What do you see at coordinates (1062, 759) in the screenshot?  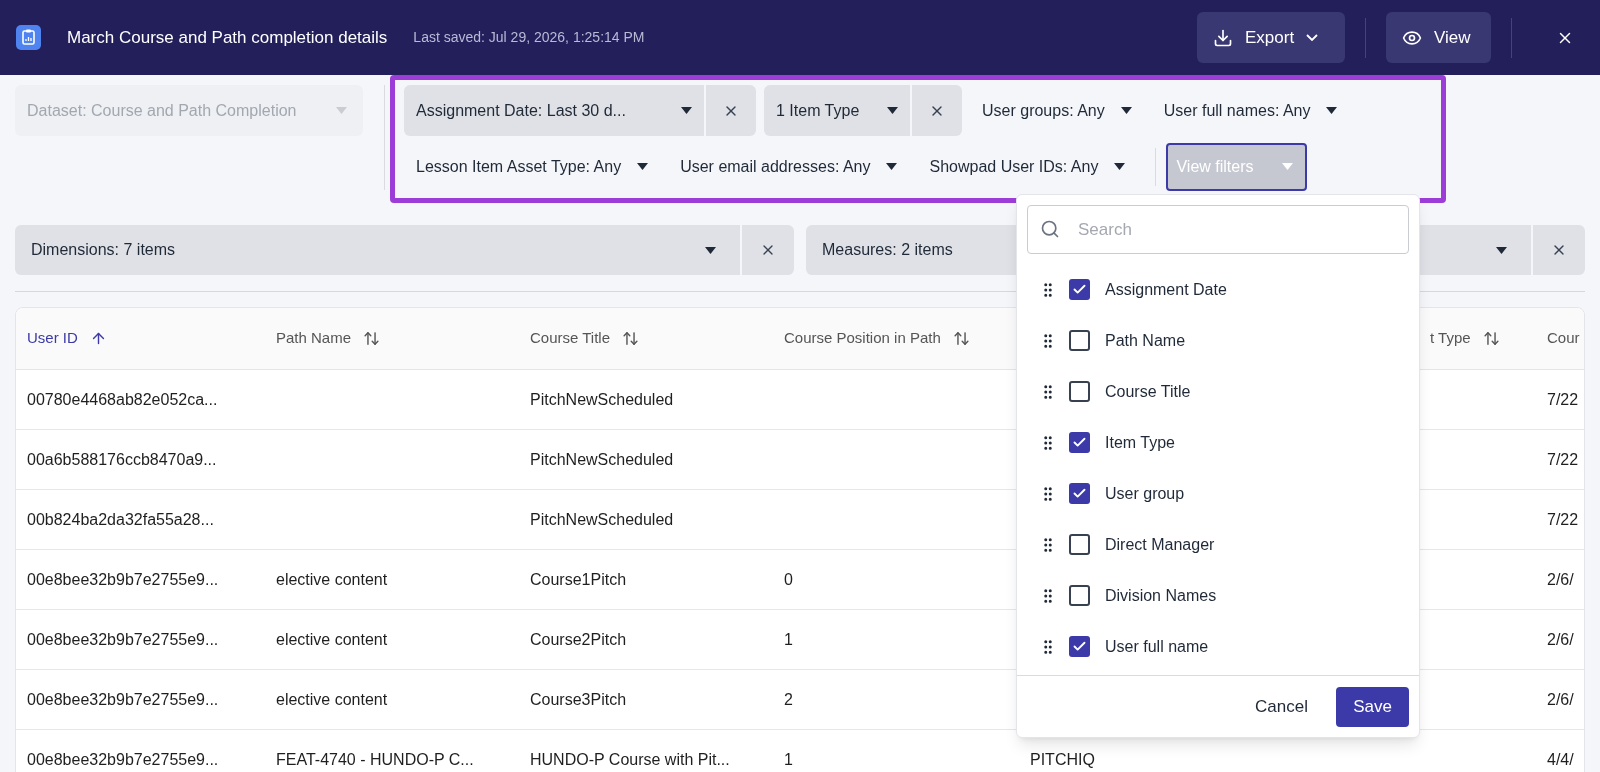 I see `table-cell: PITCHIQ` at bounding box center [1062, 759].